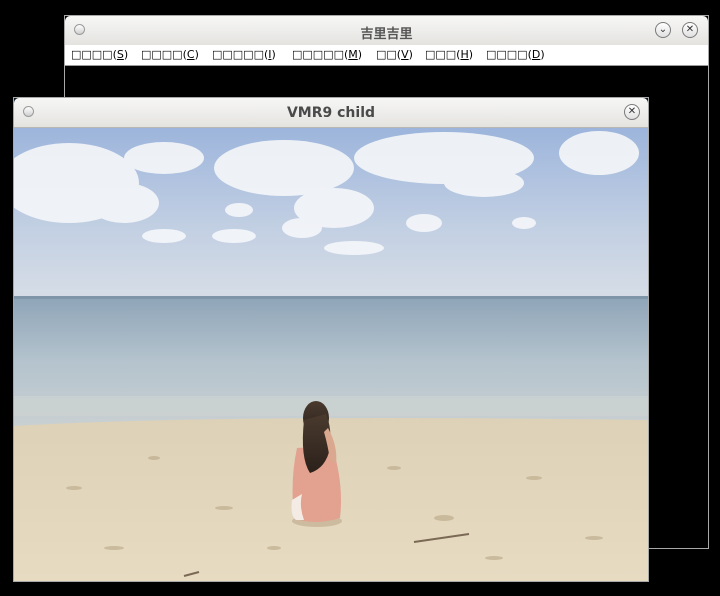  What do you see at coordinates (244, 54) in the screenshot?
I see `menu-item-i: □□□□□(I)` at bounding box center [244, 54].